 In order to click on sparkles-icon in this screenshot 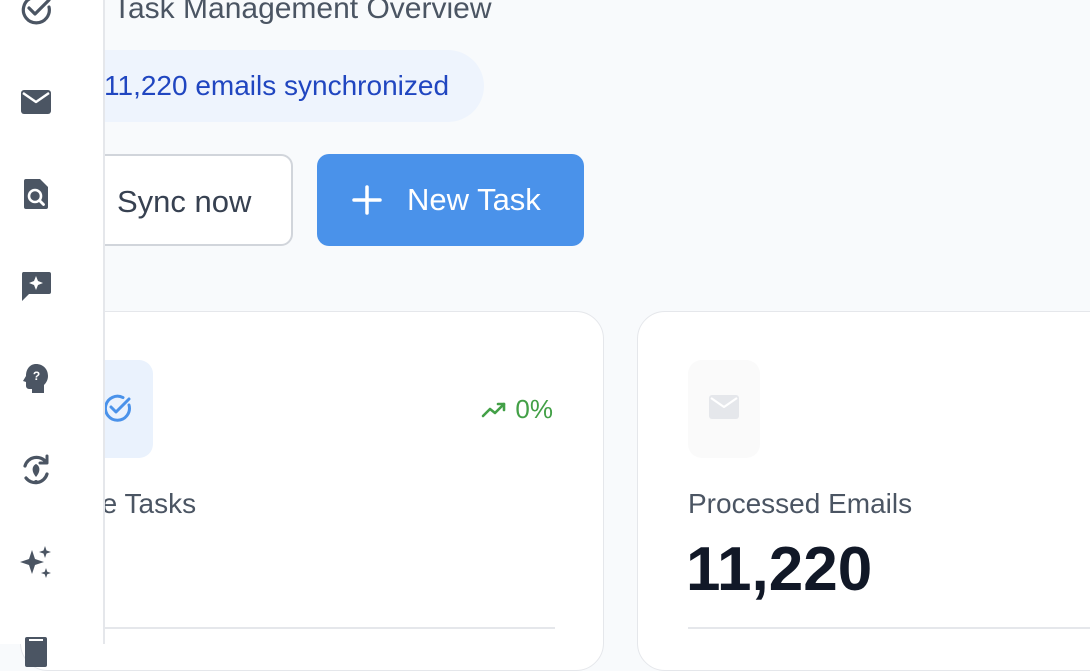, I will do `click(35, 562)`.